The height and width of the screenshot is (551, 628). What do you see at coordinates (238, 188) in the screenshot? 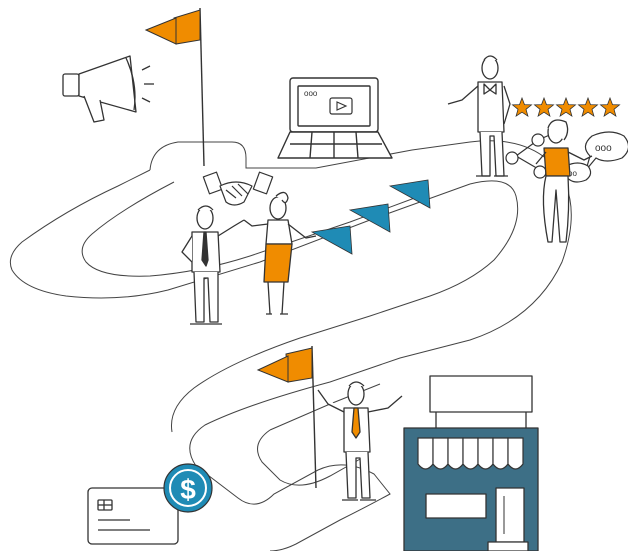
I see `handshake-icon` at bounding box center [238, 188].